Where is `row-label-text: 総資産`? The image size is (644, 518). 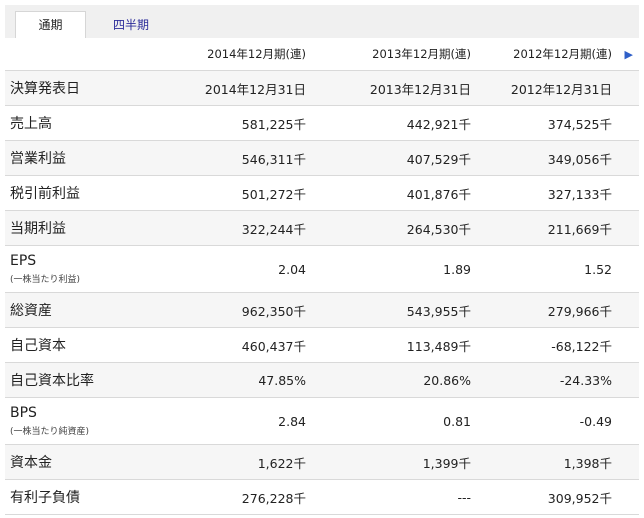
row-label-text: 総資産 is located at coordinates (31, 311).